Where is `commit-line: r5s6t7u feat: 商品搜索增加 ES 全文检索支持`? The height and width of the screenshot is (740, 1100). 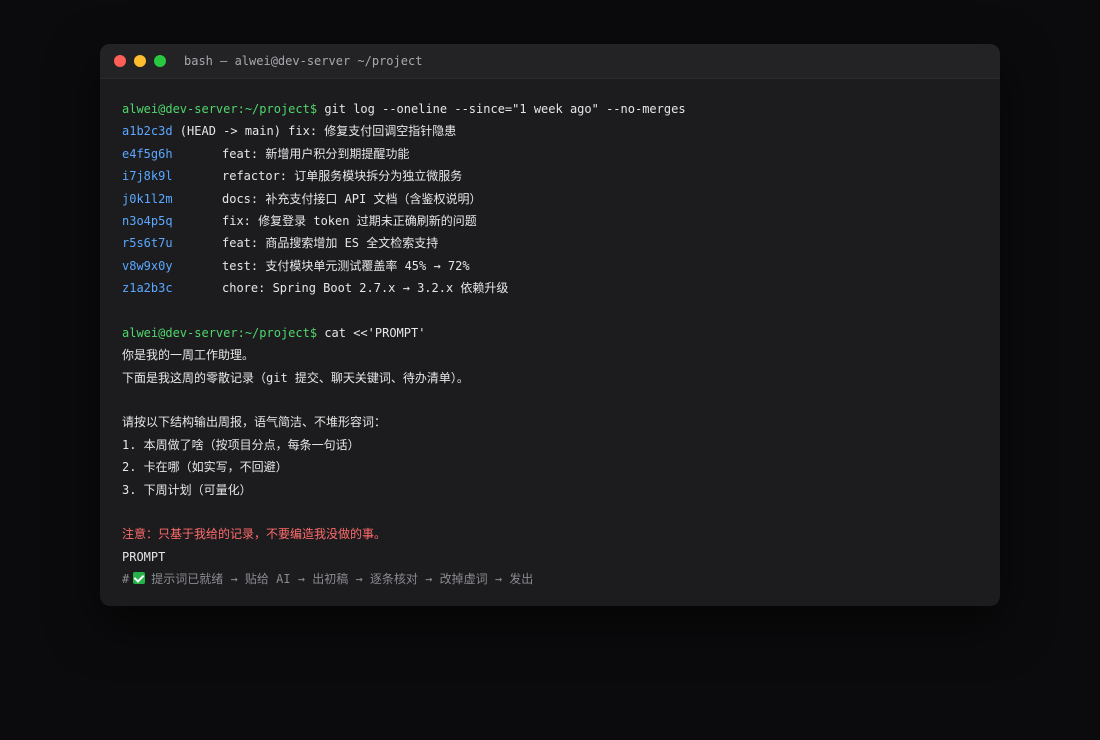 commit-line: r5s6t7u feat: 商品搜索增加 ES 全文检索支持 is located at coordinates (550, 243).